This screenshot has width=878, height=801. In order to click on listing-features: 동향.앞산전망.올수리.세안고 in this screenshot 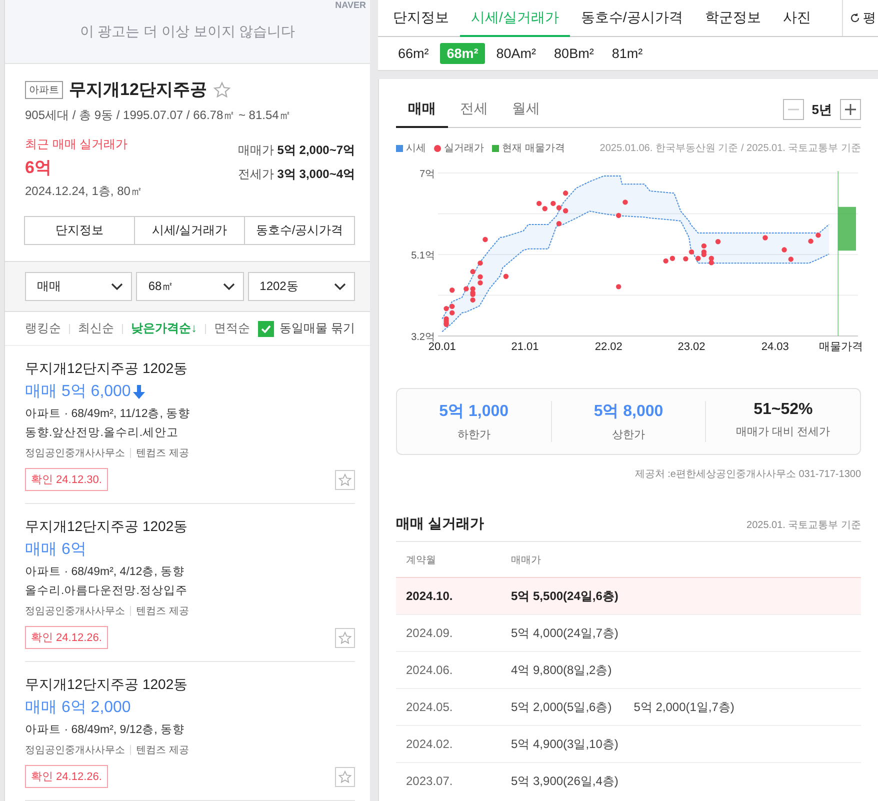, I will do `click(102, 433)`.